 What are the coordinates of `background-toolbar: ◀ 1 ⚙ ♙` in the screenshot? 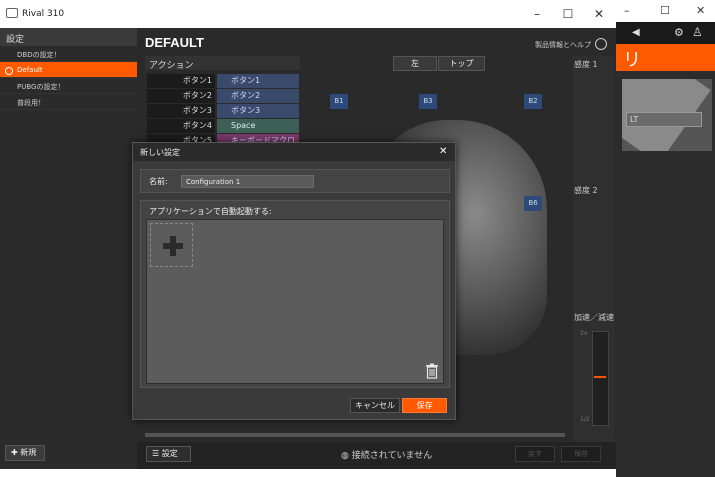 It's located at (665, 41).